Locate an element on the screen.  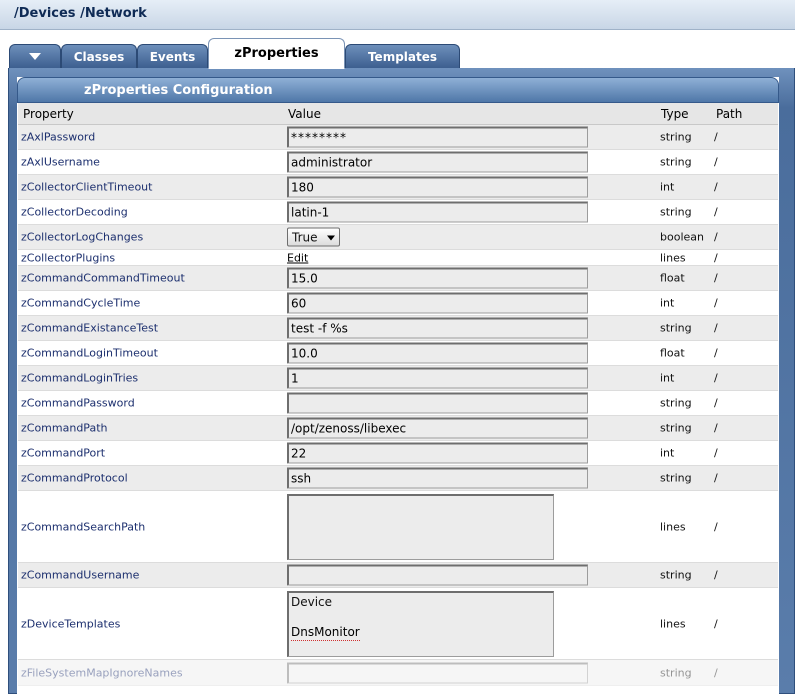
table-row: zCollectorLogChanges True boolean / is located at coordinates (398, 237).